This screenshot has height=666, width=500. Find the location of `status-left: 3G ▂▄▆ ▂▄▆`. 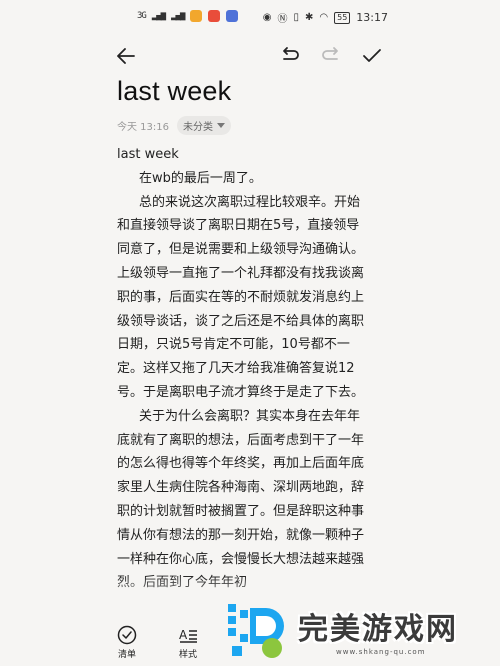

status-left: 3G ▂▄▆ ▂▄▆ is located at coordinates (188, 16).